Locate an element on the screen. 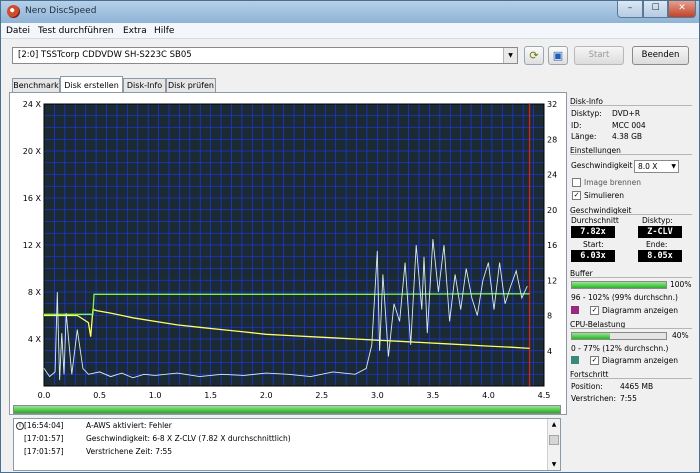  scroll-down-icon: ▼ is located at coordinates (554, 464).